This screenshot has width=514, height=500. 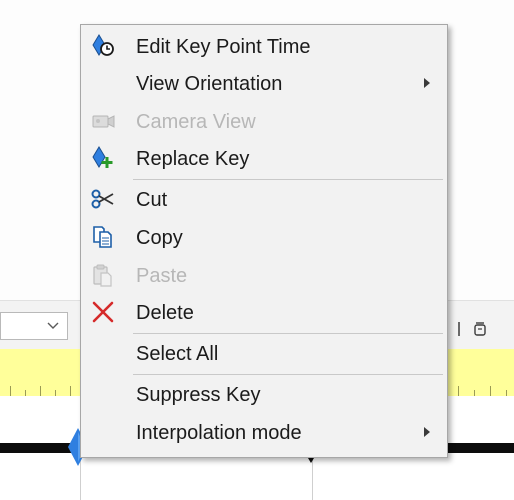 What do you see at coordinates (53, 325) in the screenshot?
I see `chevron-down-icon` at bounding box center [53, 325].